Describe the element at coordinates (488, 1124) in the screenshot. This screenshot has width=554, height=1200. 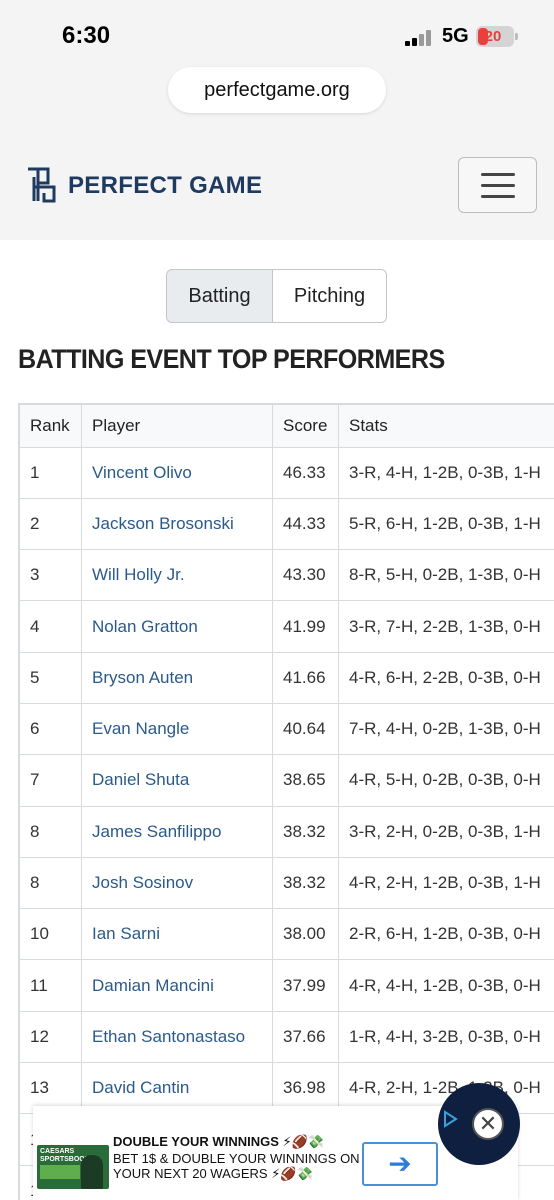
I see `ad-close-button: ✕` at that location.